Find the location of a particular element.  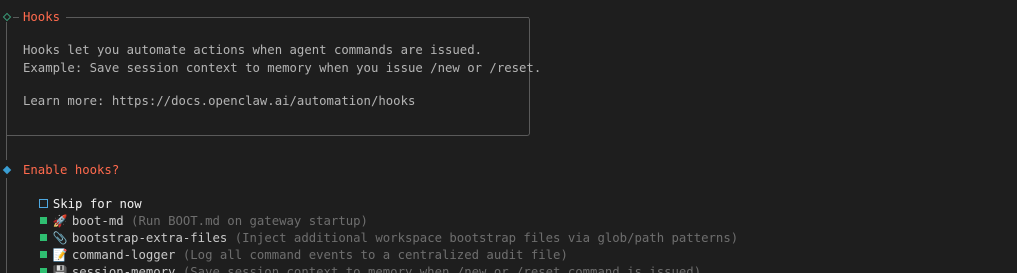

floppy-disk-icon: 💾 is located at coordinates (60, 269).